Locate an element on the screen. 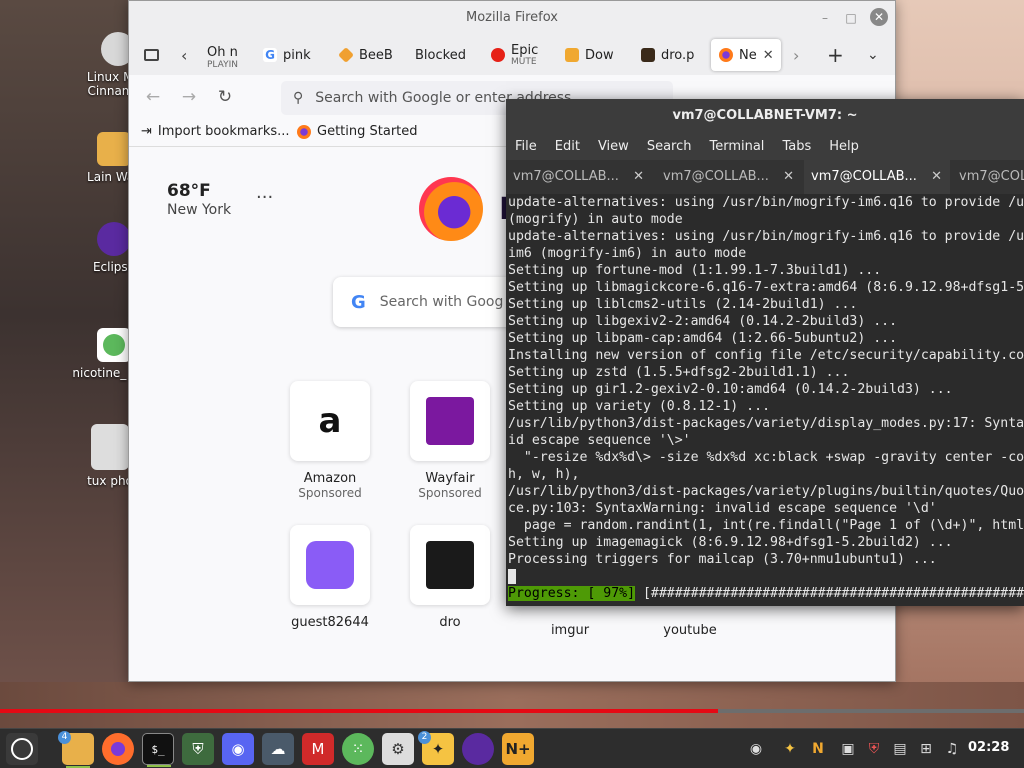 This screenshot has width=1024, height=768. menu-edit: Edit is located at coordinates (567, 146).